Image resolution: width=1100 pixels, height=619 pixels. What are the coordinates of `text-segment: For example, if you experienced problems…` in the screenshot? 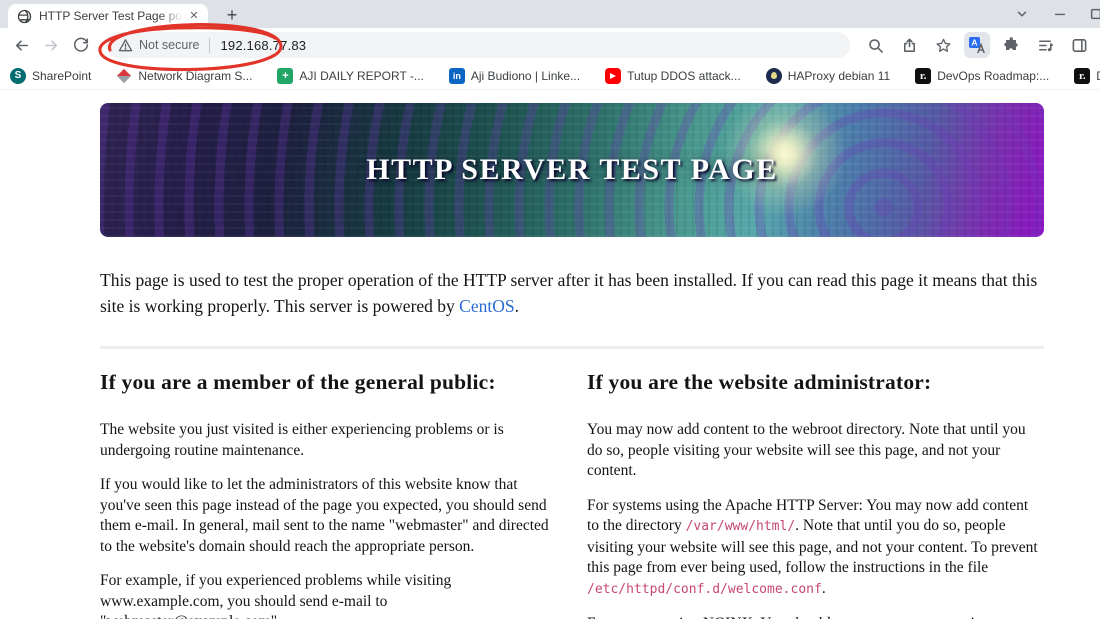 It's located at (276, 595).